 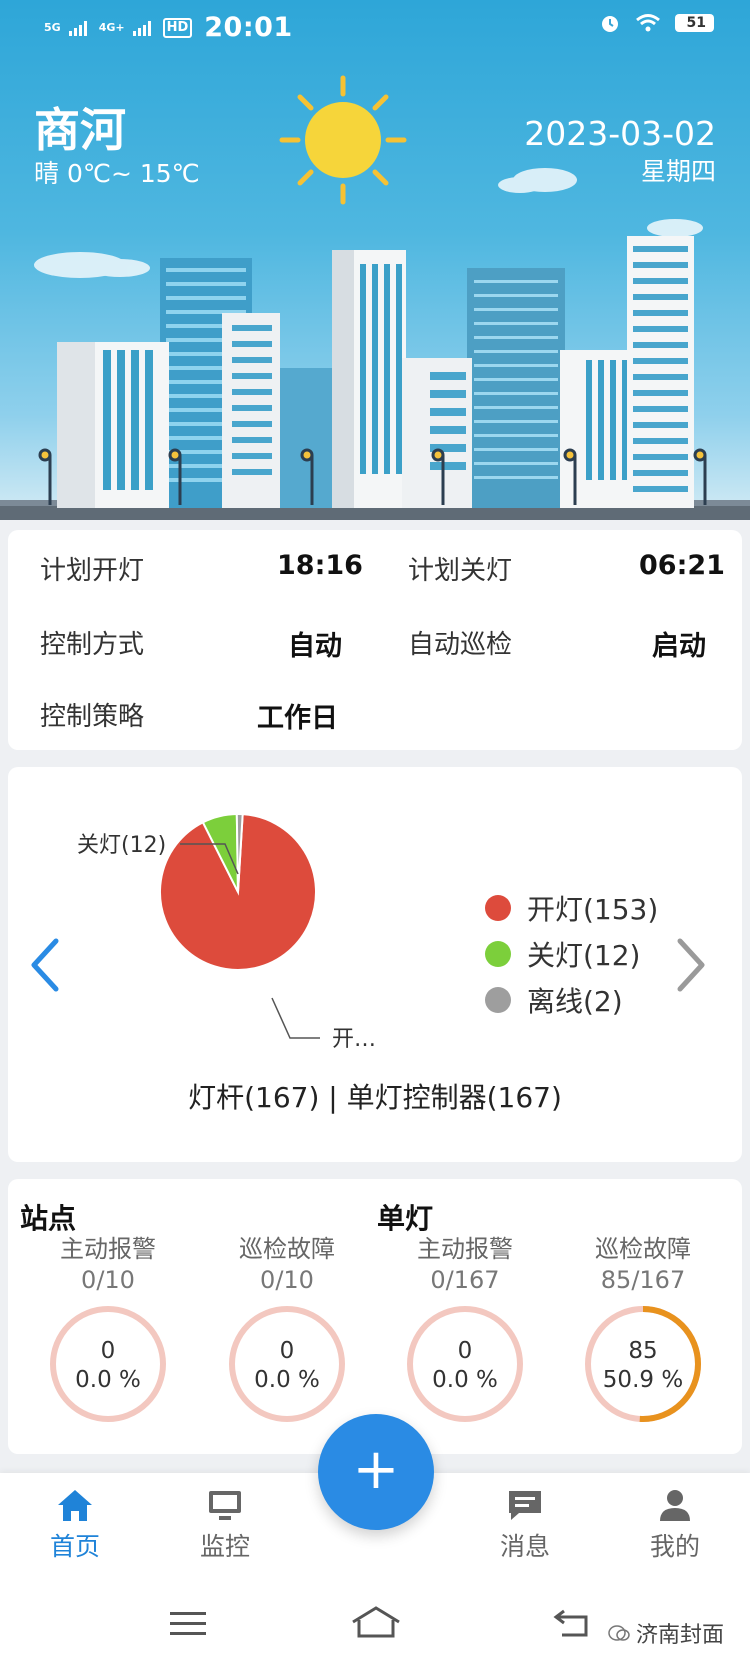 I want to click on tab-label: 监控, so click(x=224, y=1546).